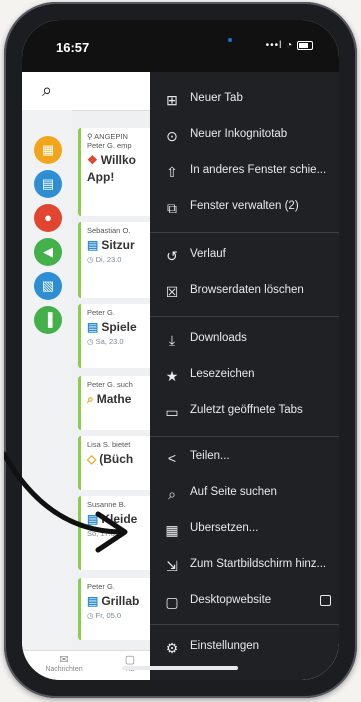  Describe the element at coordinates (92, 160) in the screenshot. I see `lightbulb-icon: ❖` at that location.